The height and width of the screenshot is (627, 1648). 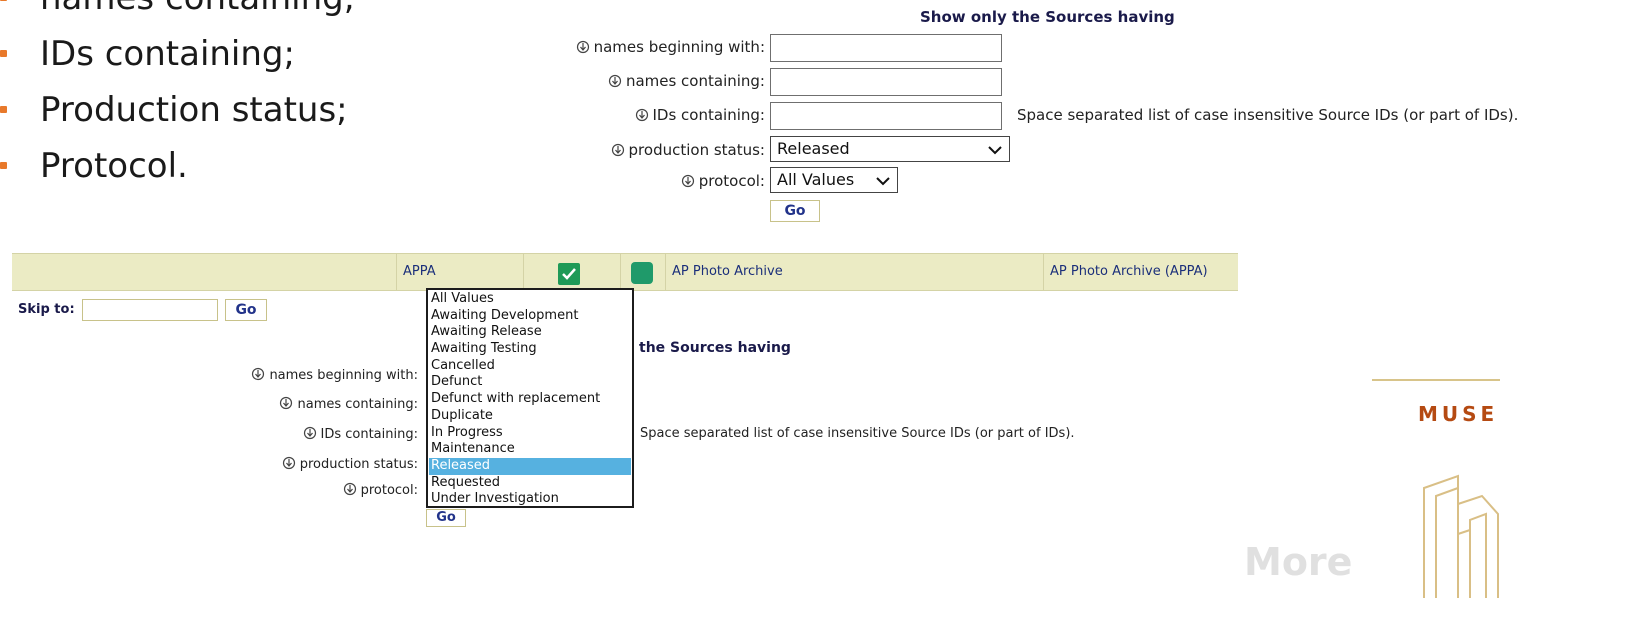 What do you see at coordinates (167, 54) in the screenshot?
I see `bullet-text: IDs containing;` at bounding box center [167, 54].